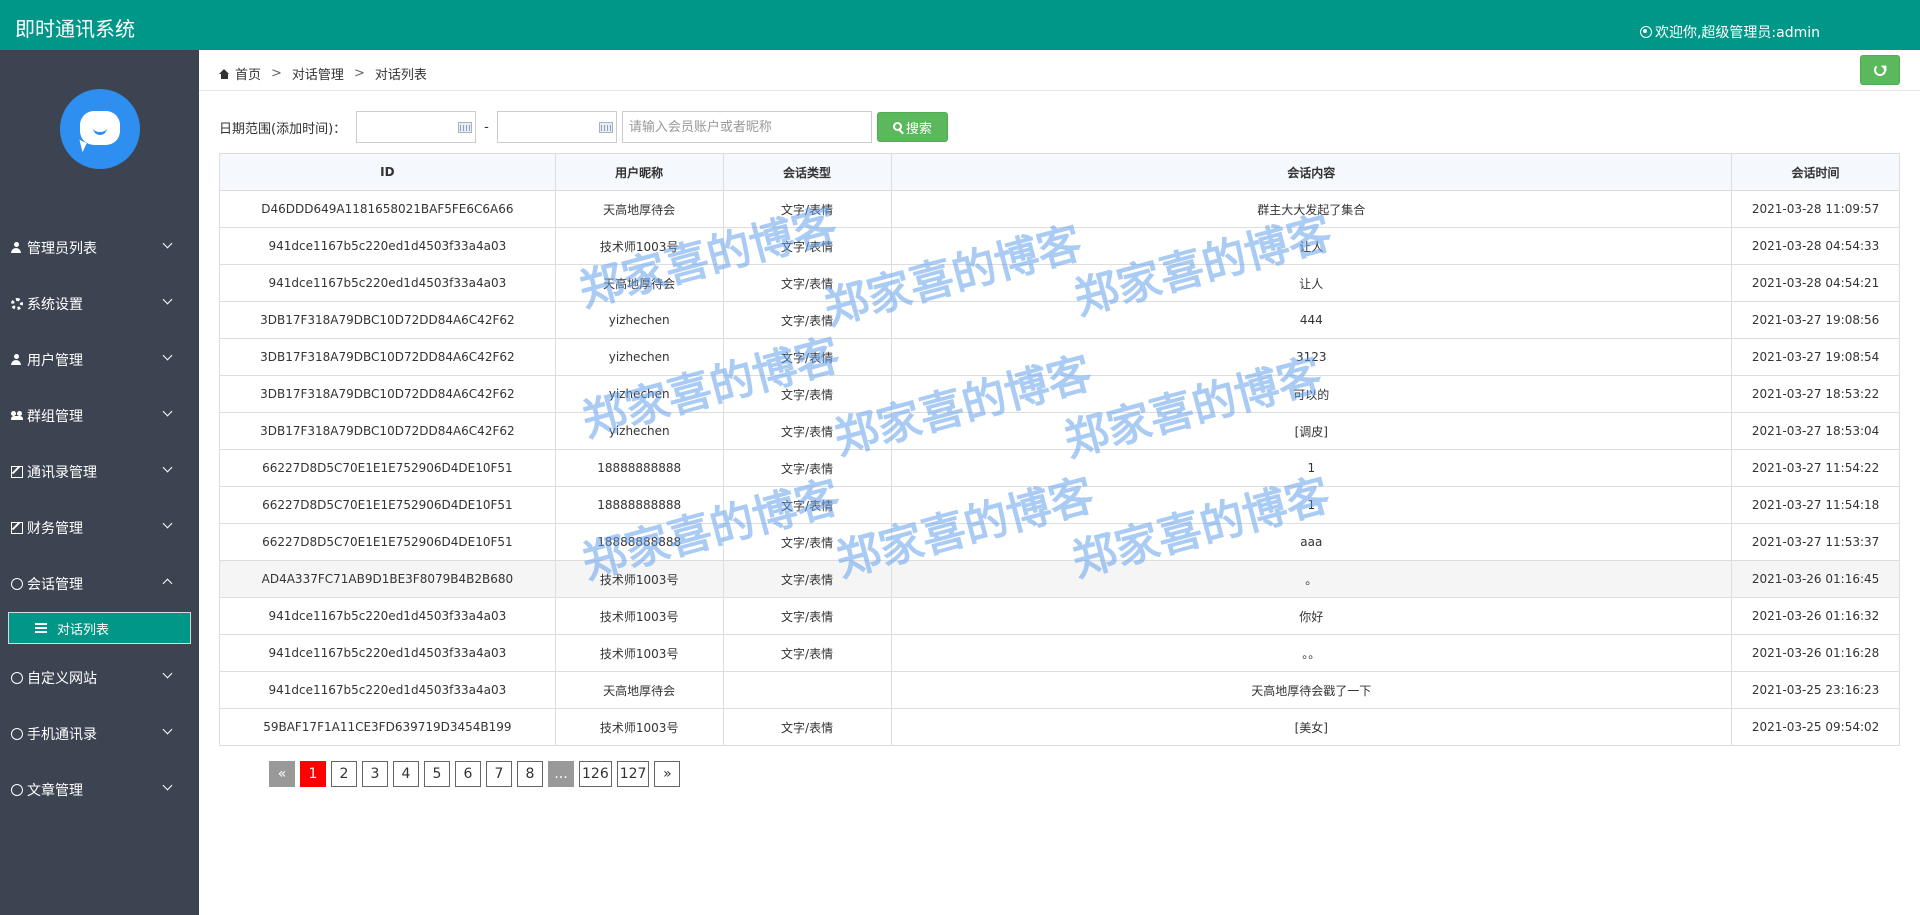  I want to click on table-cell: 技术师1003号, so click(639, 246).